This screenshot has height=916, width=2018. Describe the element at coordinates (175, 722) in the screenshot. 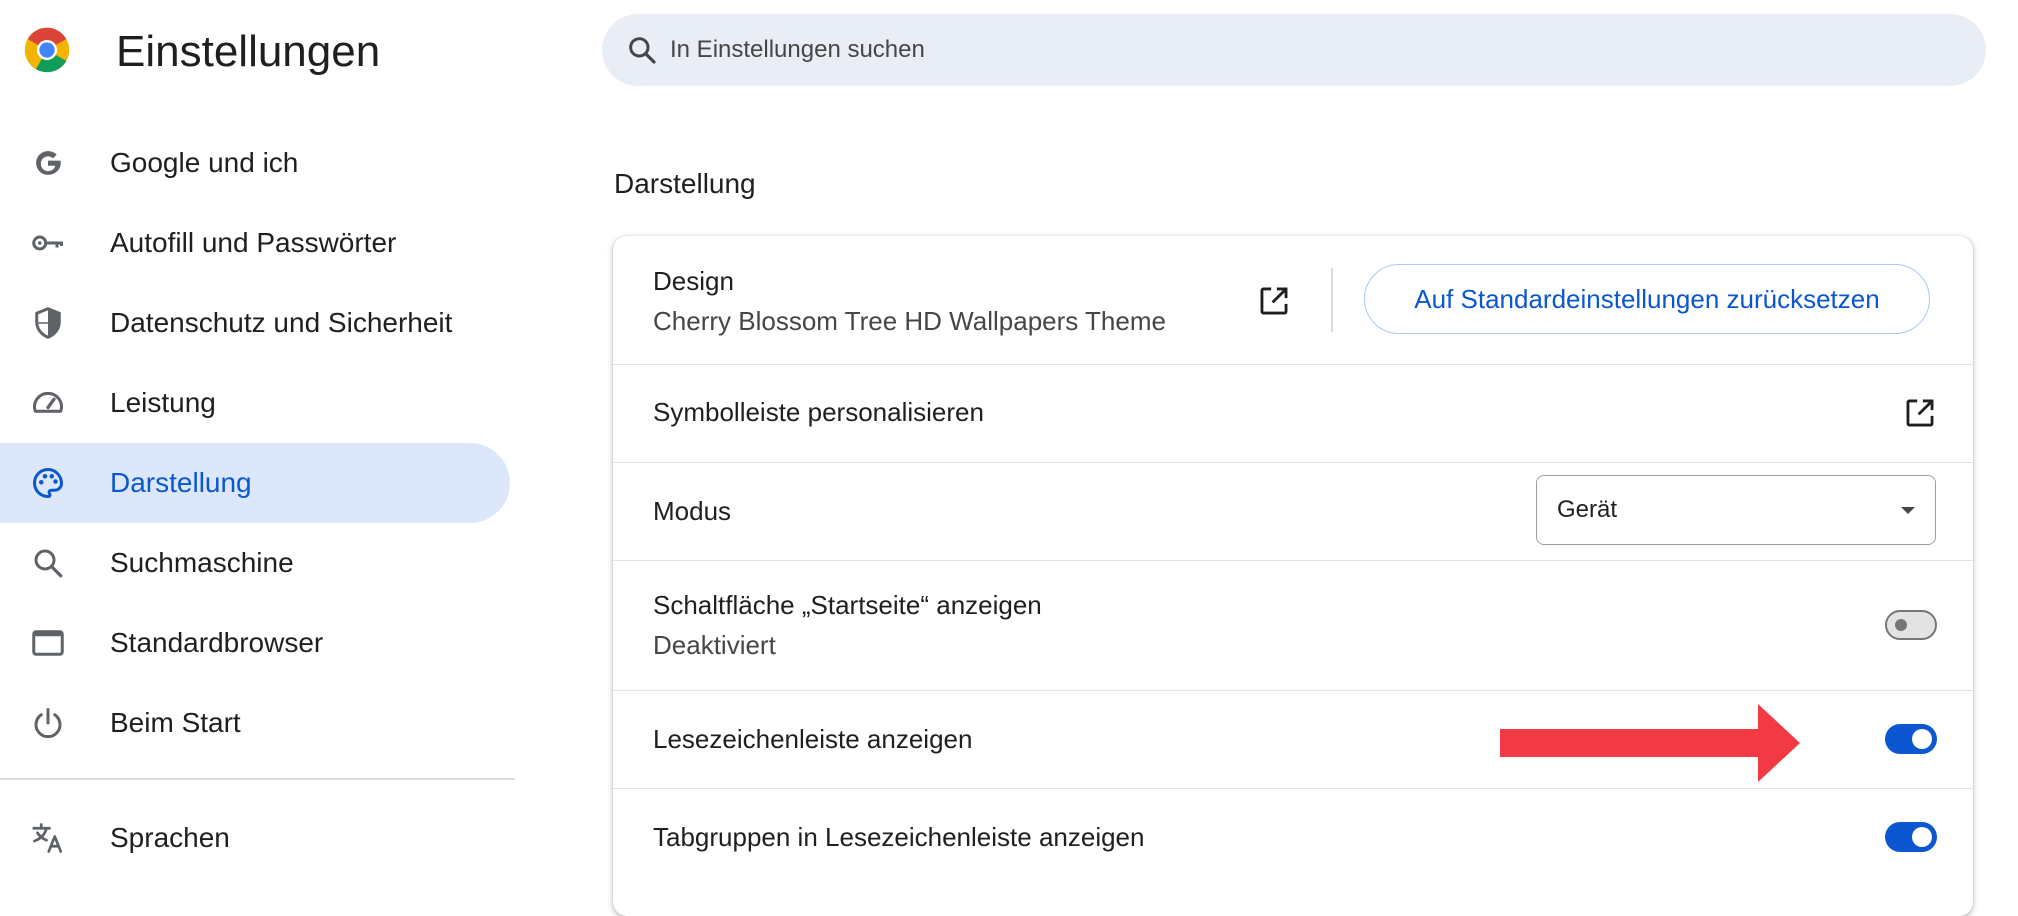

I see `sidebar-item-label: Beim Start` at that location.